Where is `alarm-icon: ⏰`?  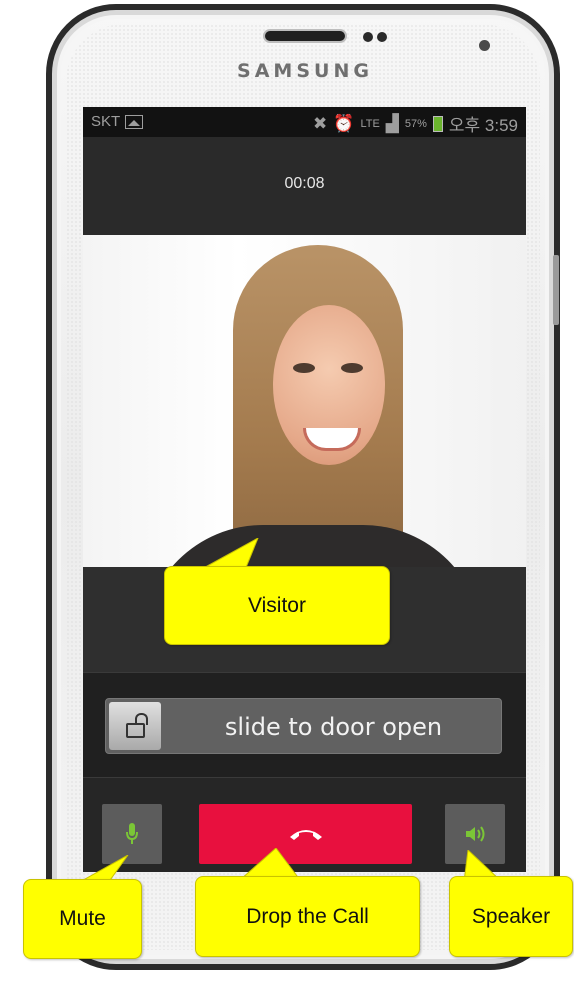
alarm-icon: ⏰ is located at coordinates (344, 123).